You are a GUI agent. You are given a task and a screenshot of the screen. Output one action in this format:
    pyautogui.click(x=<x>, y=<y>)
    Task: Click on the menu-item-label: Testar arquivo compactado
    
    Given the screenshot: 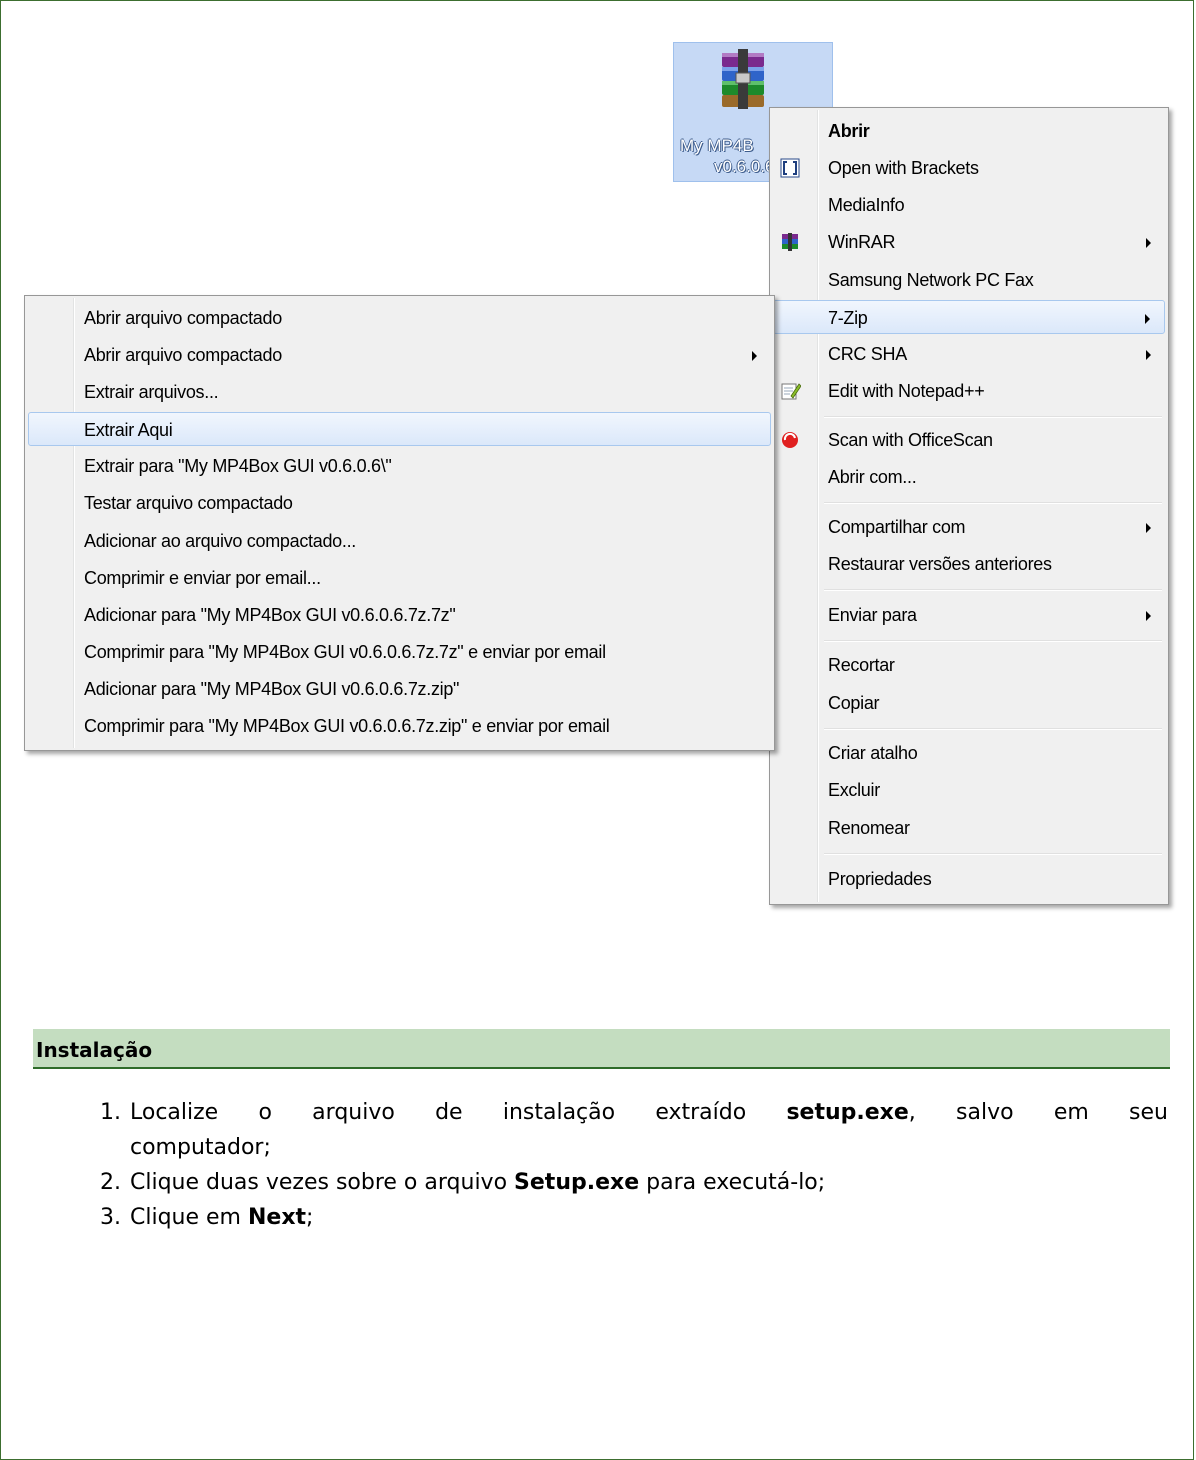 What is the action you would take?
    pyautogui.click(x=188, y=503)
    